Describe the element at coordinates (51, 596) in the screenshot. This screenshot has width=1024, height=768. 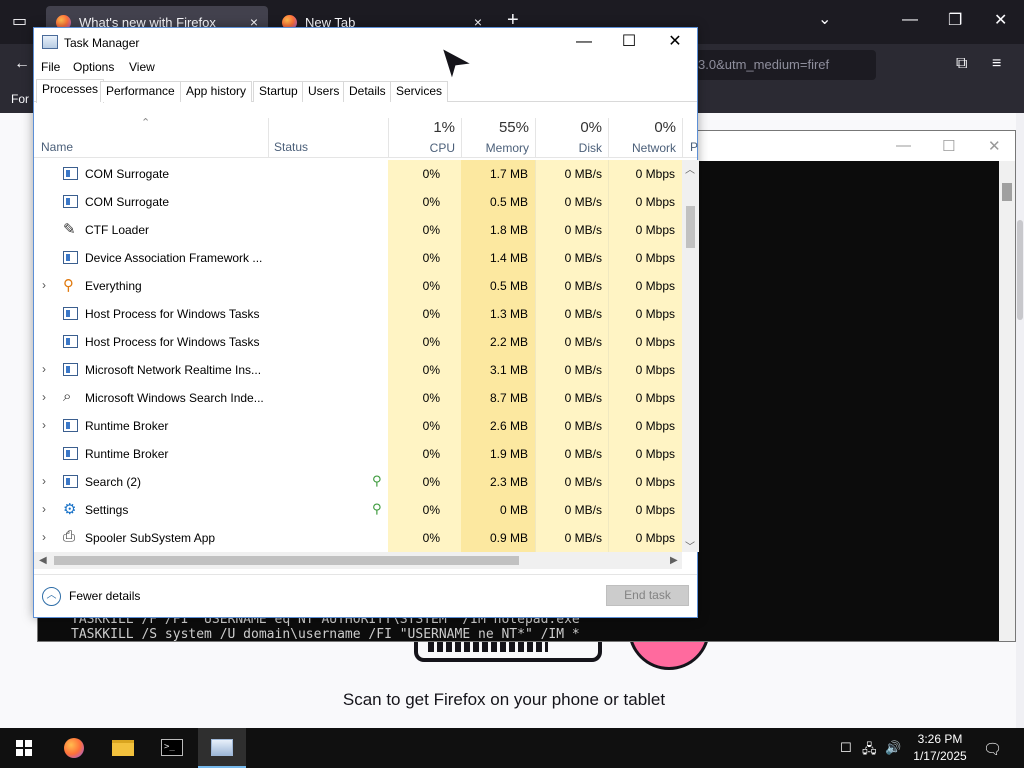
I see `chevron-up-circle-icon: ︿` at that location.